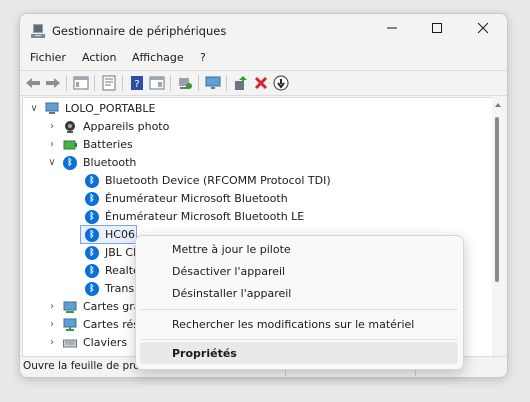 The image size is (530, 402). What do you see at coordinates (196, 198) in the screenshot?
I see `tree-device-label: Énumérateur Microsoft Bluetooth` at bounding box center [196, 198].